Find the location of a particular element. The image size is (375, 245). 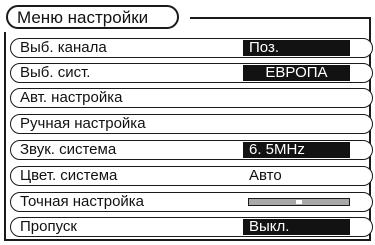

menu-item-color-system: Цвет. система Авто is located at coordinates (191, 176).